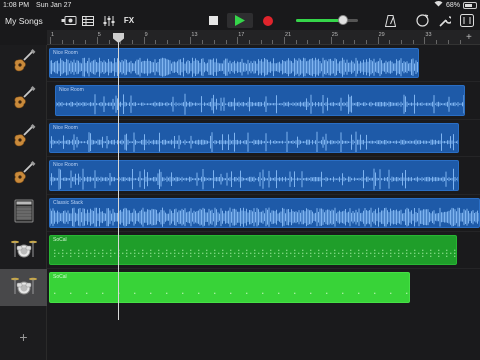 Image resolution: width=480 pixels, height=360 pixels. I want to click on play-button, so click(240, 20).